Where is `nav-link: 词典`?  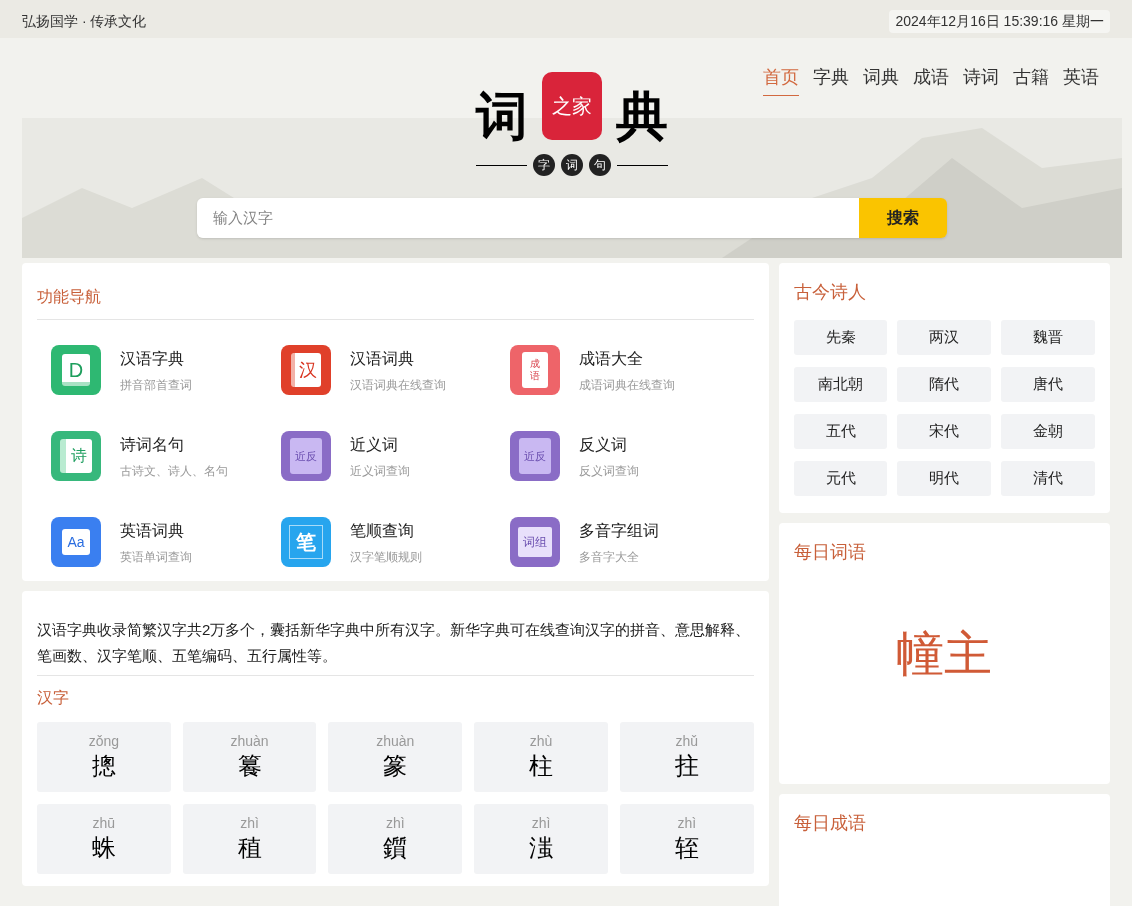 nav-link: 词典 is located at coordinates (881, 80).